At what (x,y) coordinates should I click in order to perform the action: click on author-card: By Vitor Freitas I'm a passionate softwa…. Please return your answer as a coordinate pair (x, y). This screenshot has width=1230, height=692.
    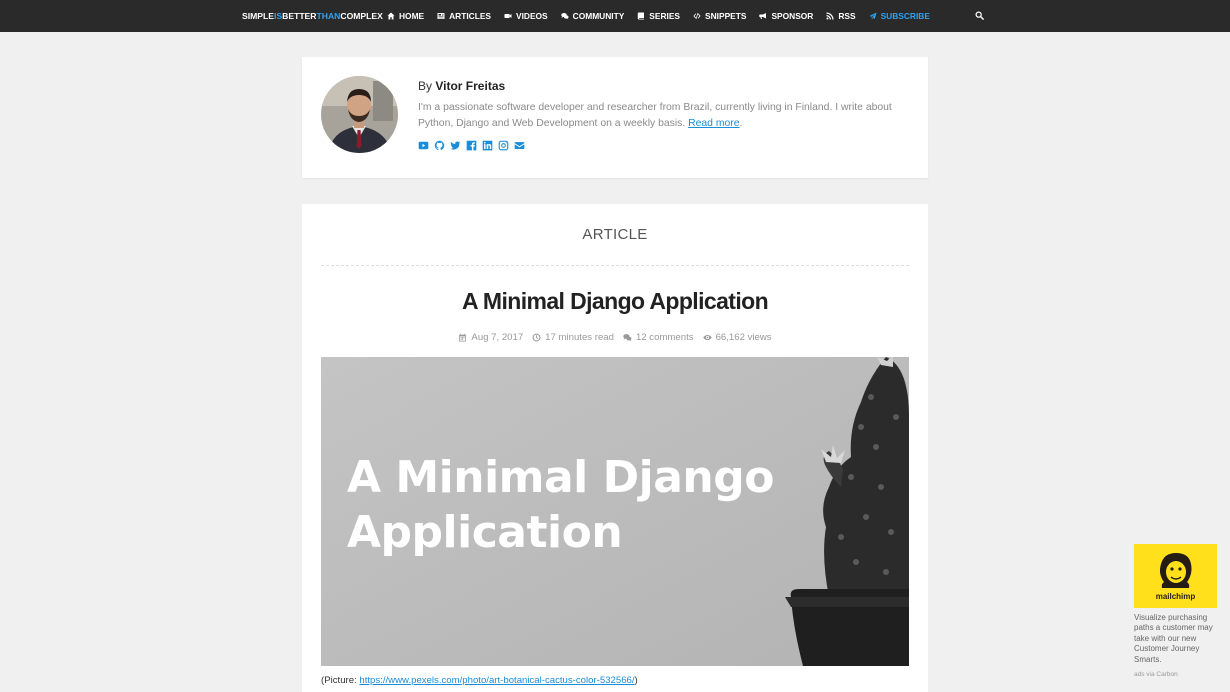
    Looking at the image, I should click on (615, 117).